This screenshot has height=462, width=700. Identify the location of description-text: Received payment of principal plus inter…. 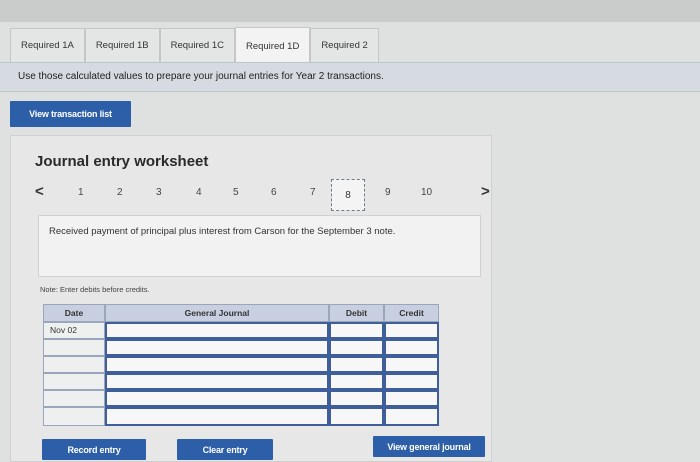
(222, 231).